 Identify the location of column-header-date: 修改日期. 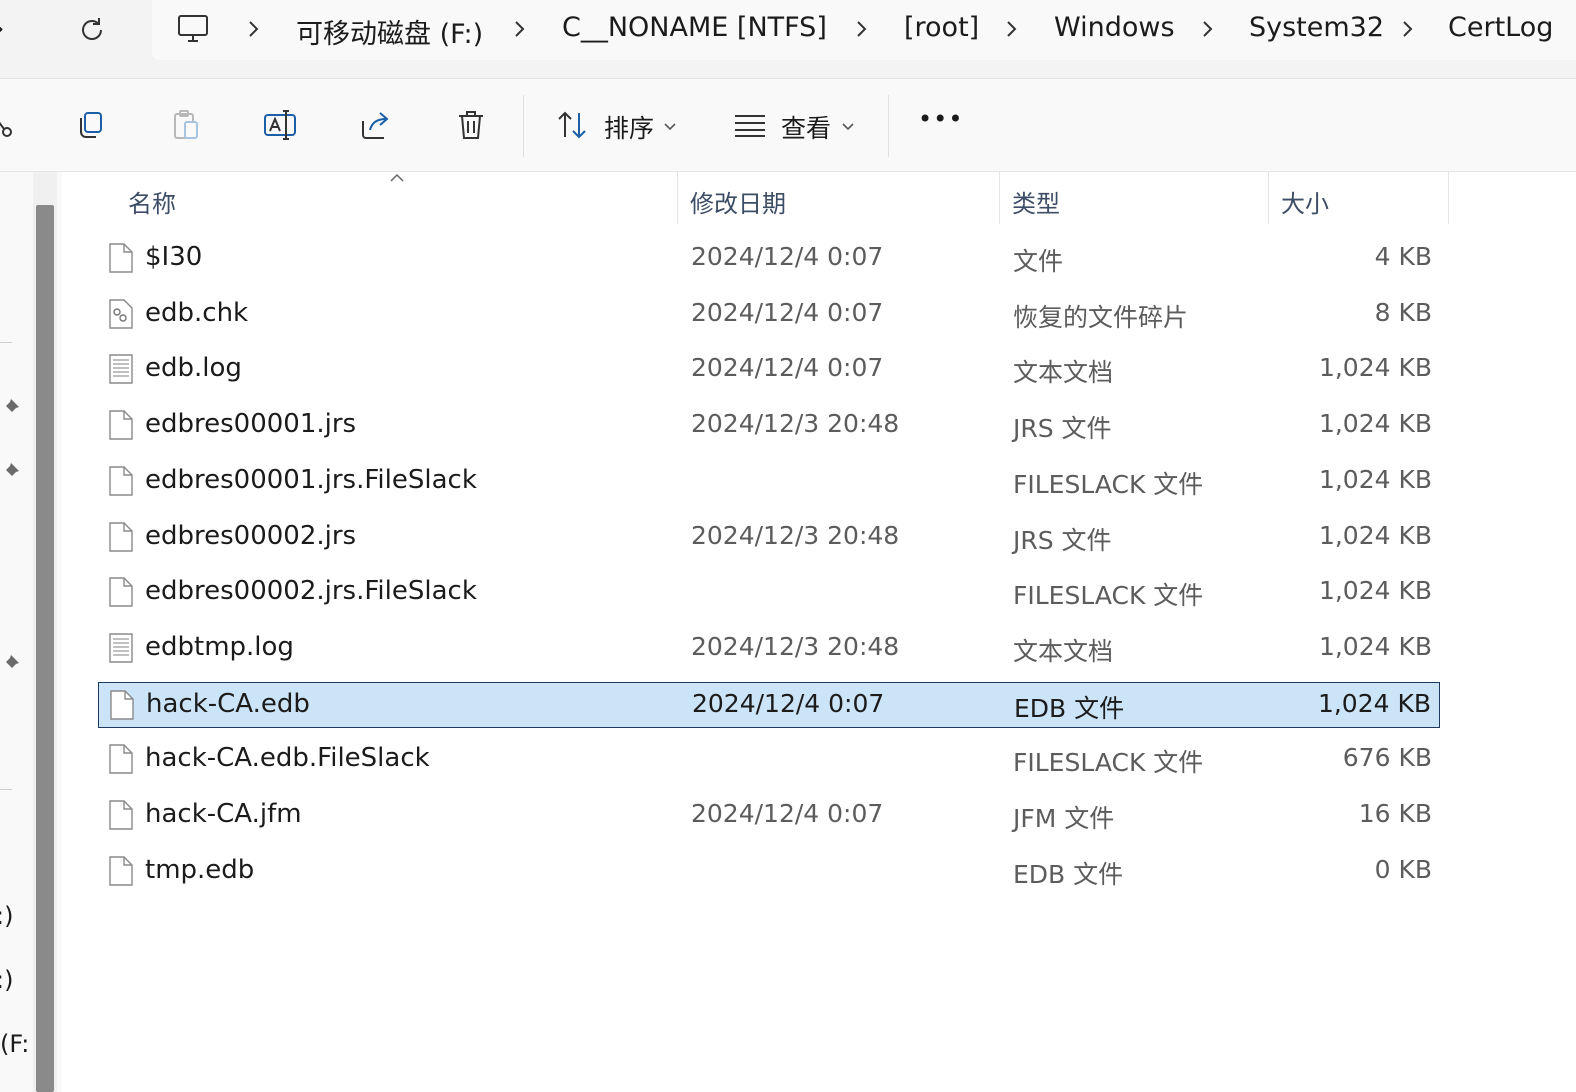
(738, 201).